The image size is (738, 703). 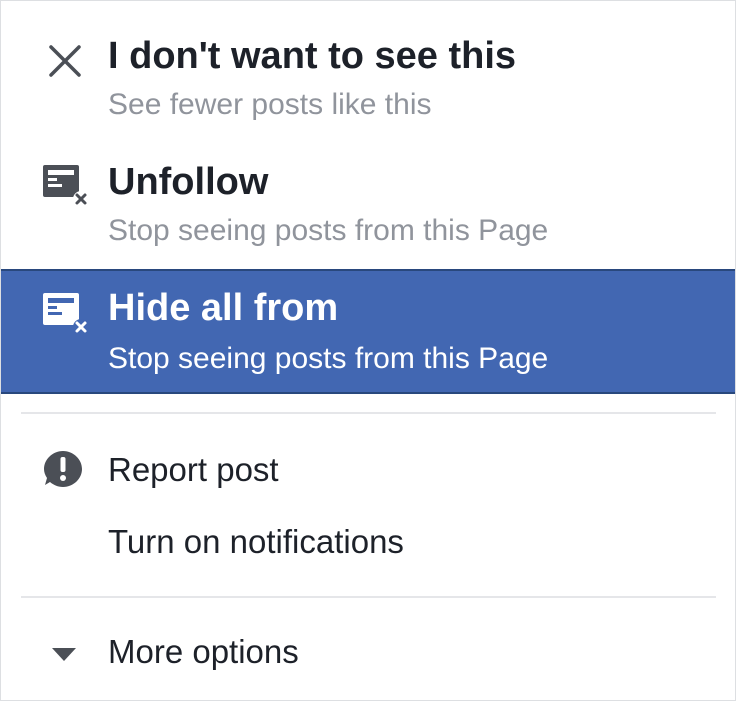 What do you see at coordinates (368, 653) in the screenshot?
I see `menu-item-more-options: More options` at bounding box center [368, 653].